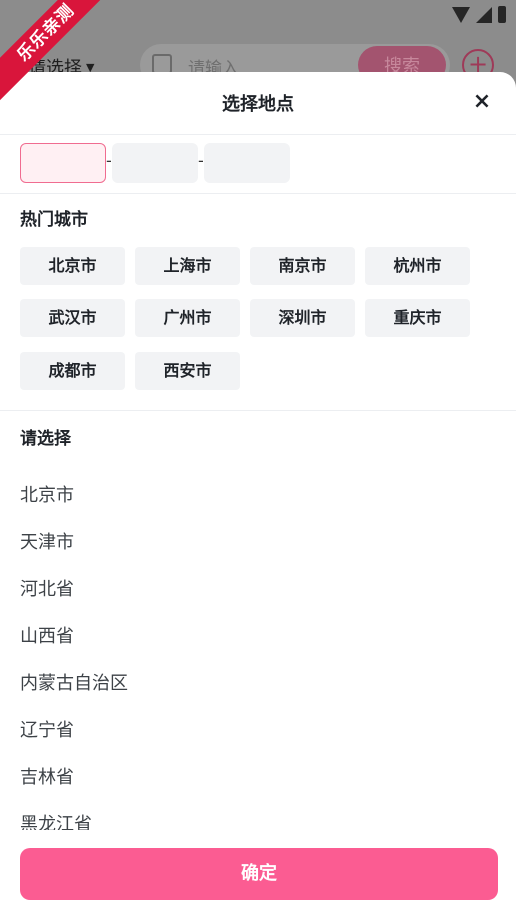  What do you see at coordinates (259, 874) in the screenshot?
I see `confirm-button: 确定` at bounding box center [259, 874].